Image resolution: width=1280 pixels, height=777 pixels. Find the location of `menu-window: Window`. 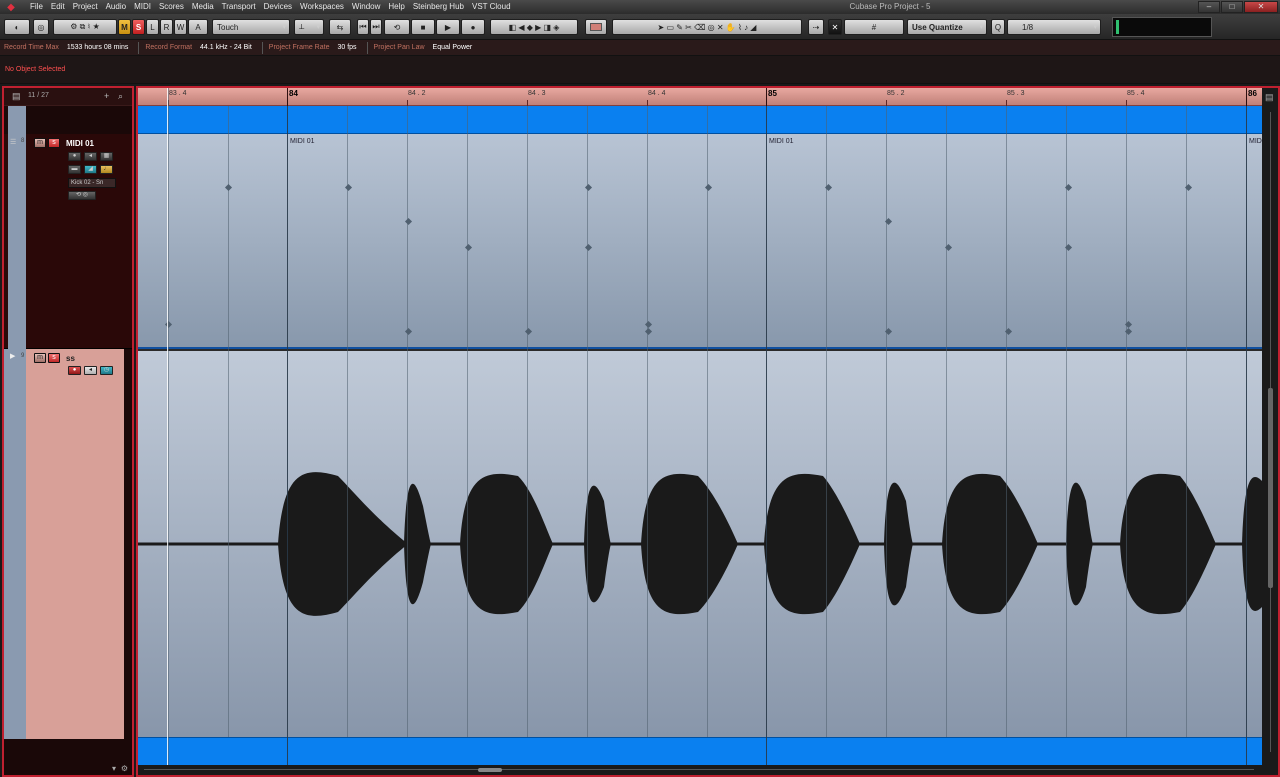

menu-window: Window is located at coordinates (366, 7).